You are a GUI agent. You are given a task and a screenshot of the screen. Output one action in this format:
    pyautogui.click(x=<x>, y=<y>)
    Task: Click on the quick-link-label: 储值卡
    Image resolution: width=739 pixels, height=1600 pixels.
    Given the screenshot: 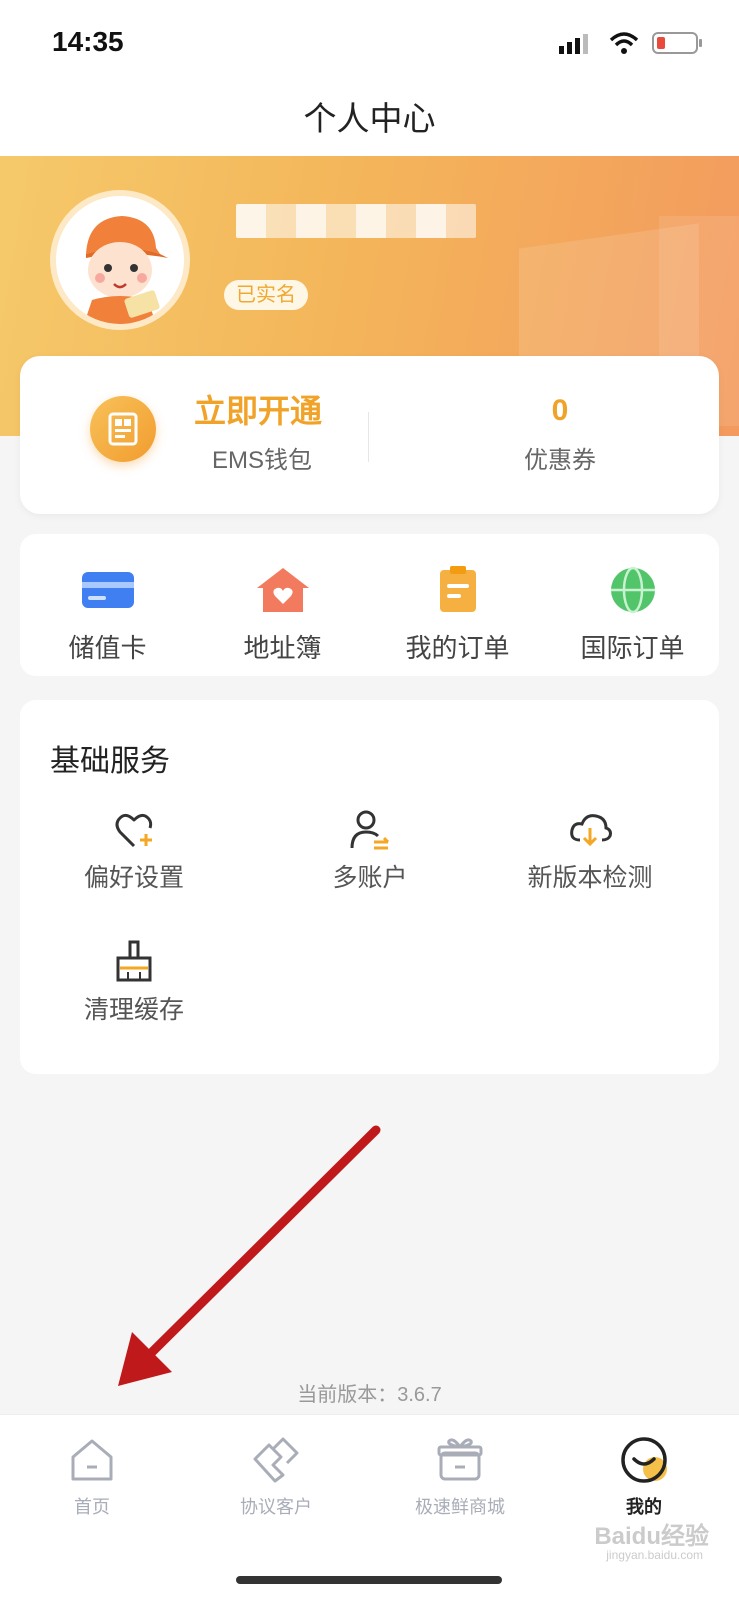 What is the action you would take?
    pyautogui.click(x=107, y=648)
    